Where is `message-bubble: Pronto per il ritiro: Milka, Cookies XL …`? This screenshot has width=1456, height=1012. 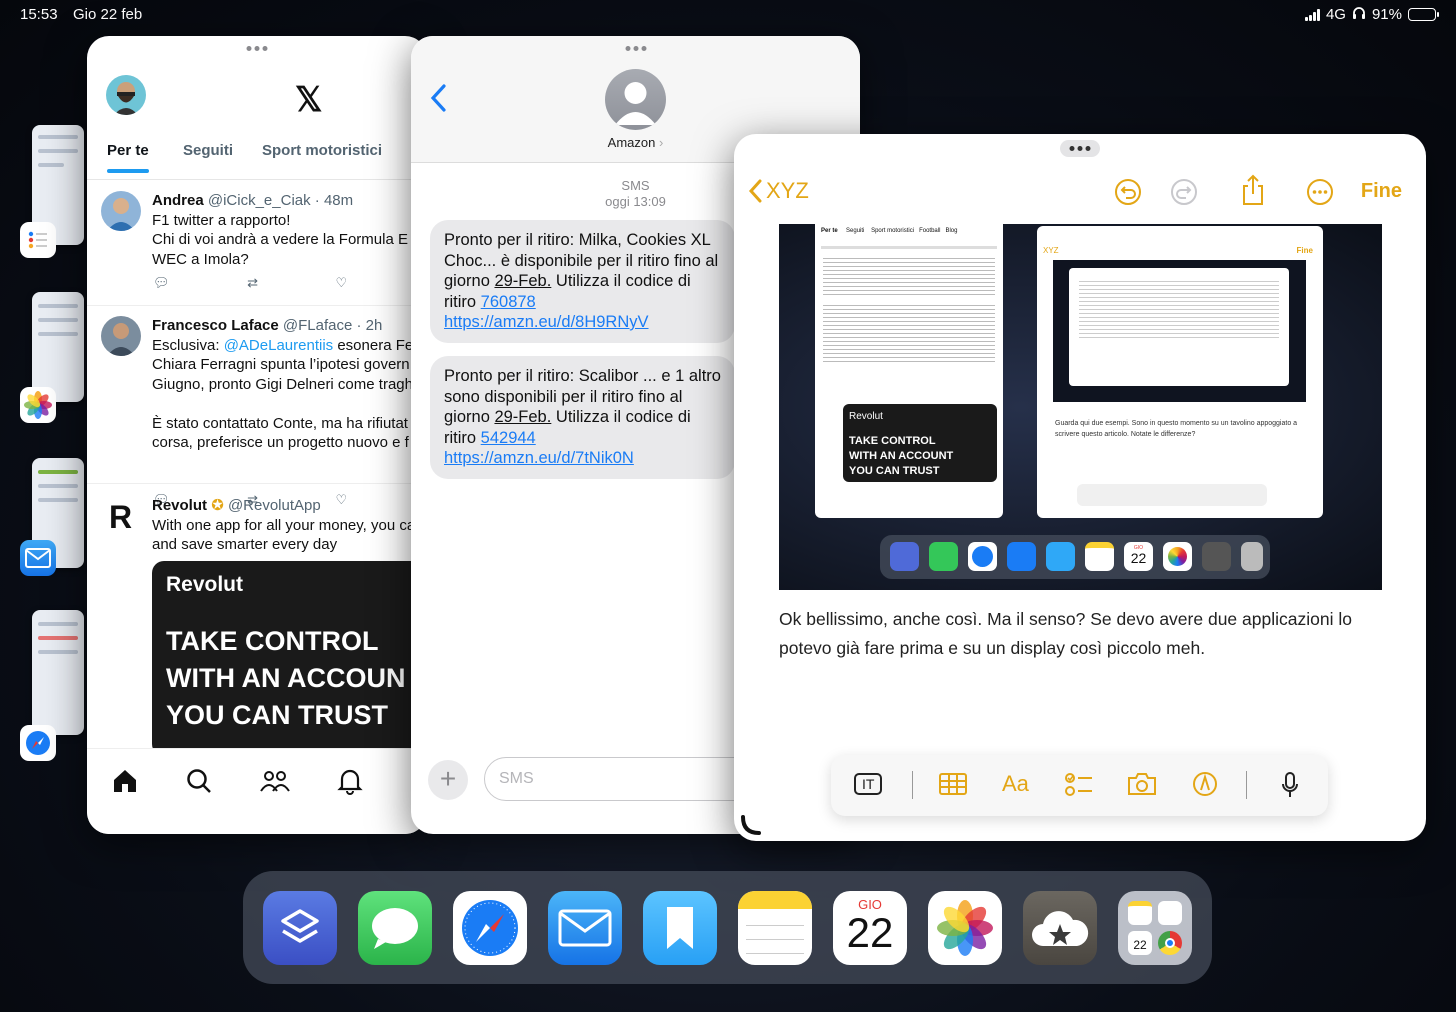 message-bubble: Pronto per il ritiro: Milka, Cookies XL … is located at coordinates (582, 281).